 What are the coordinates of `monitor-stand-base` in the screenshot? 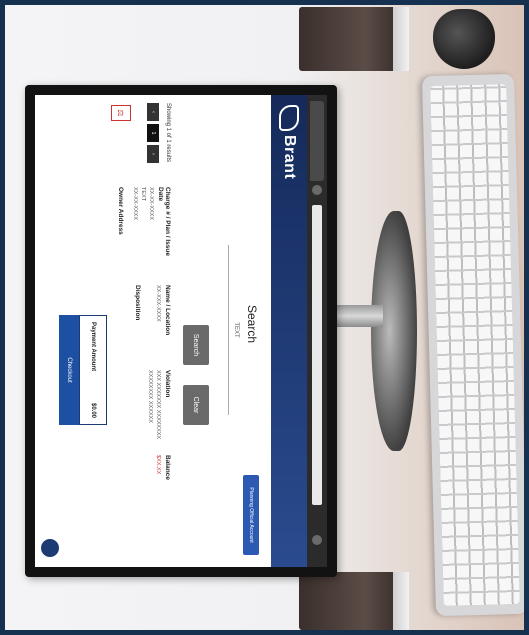 It's located at (394, 331).